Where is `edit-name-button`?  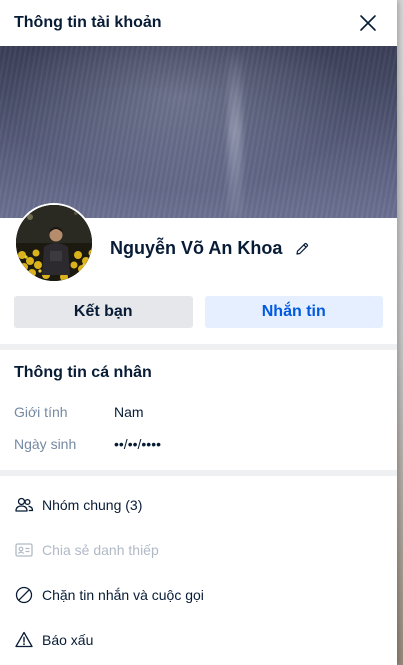 edit-name-button is located at coordinates (303, 249).